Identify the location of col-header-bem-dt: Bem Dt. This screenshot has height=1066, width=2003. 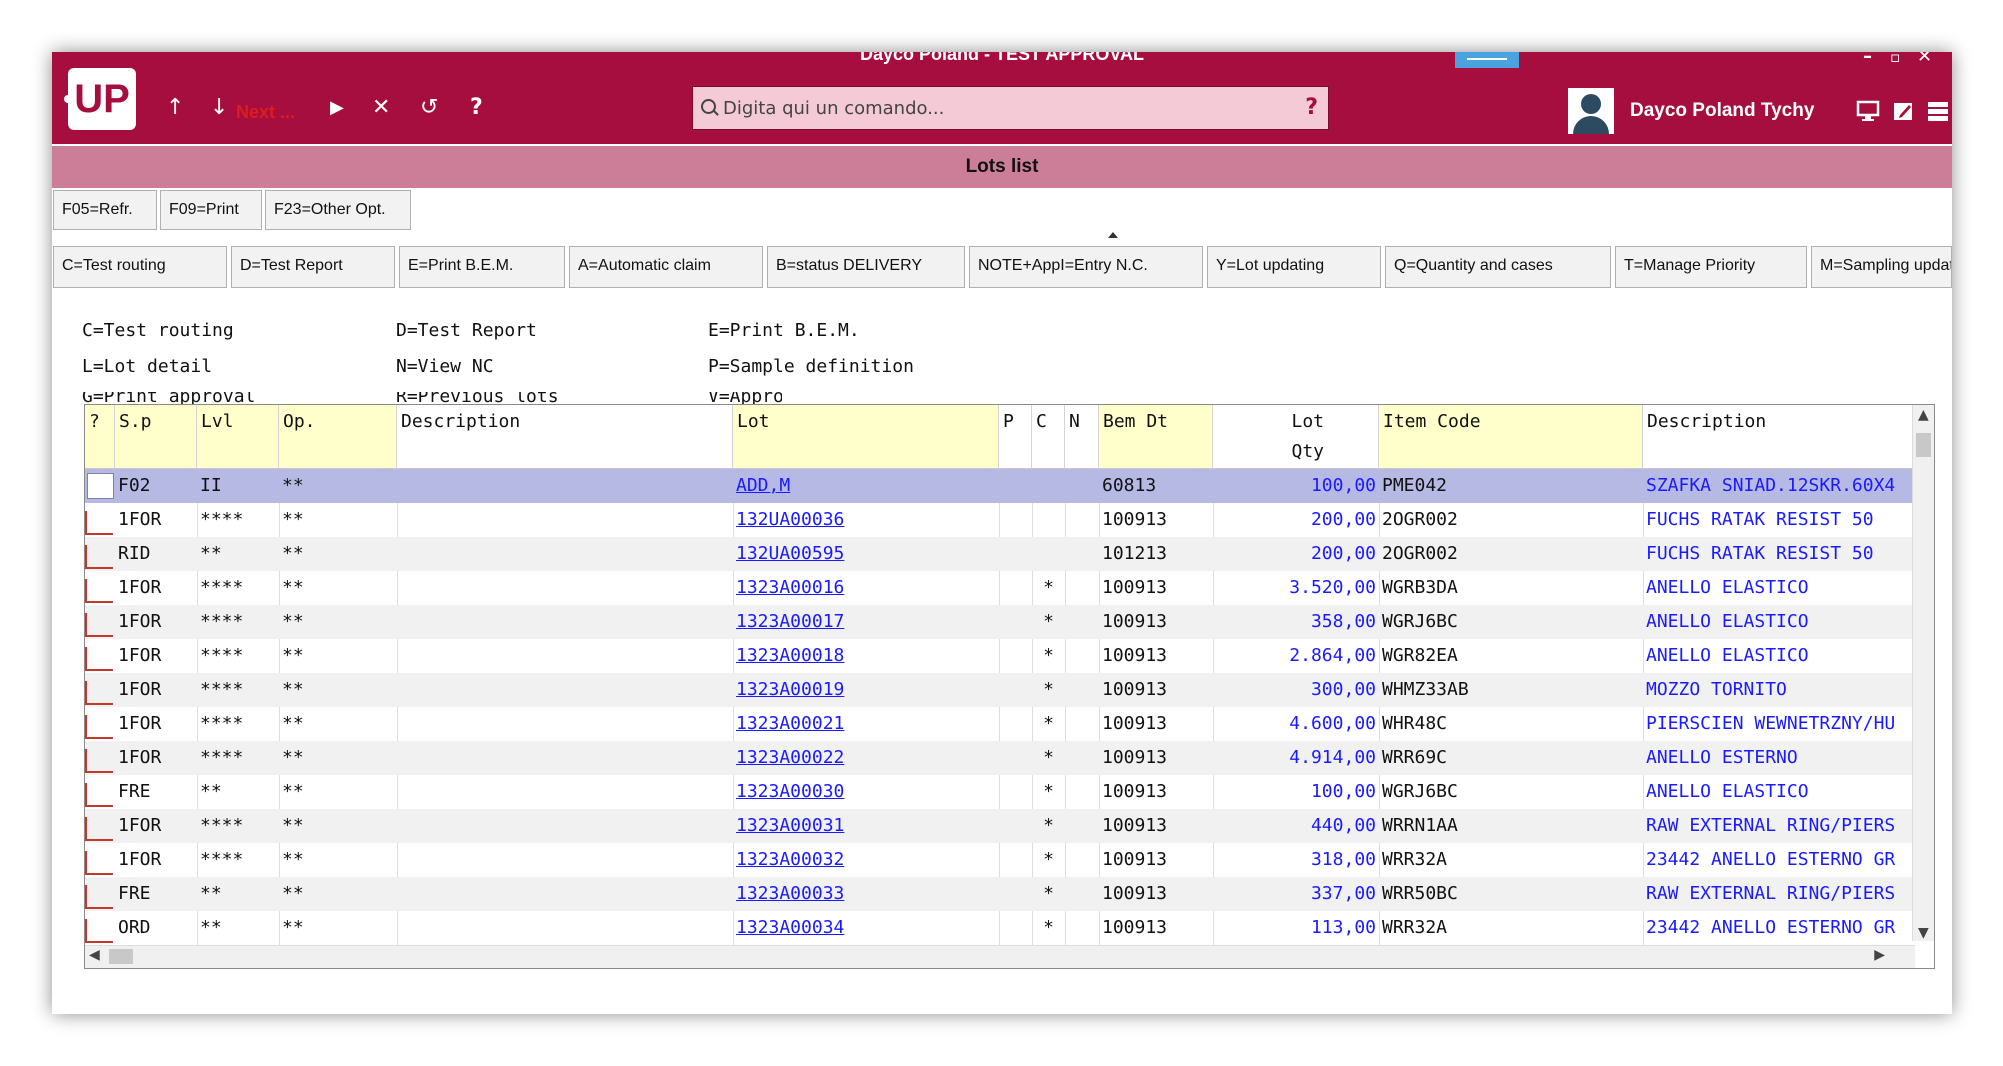
(1156, 437).